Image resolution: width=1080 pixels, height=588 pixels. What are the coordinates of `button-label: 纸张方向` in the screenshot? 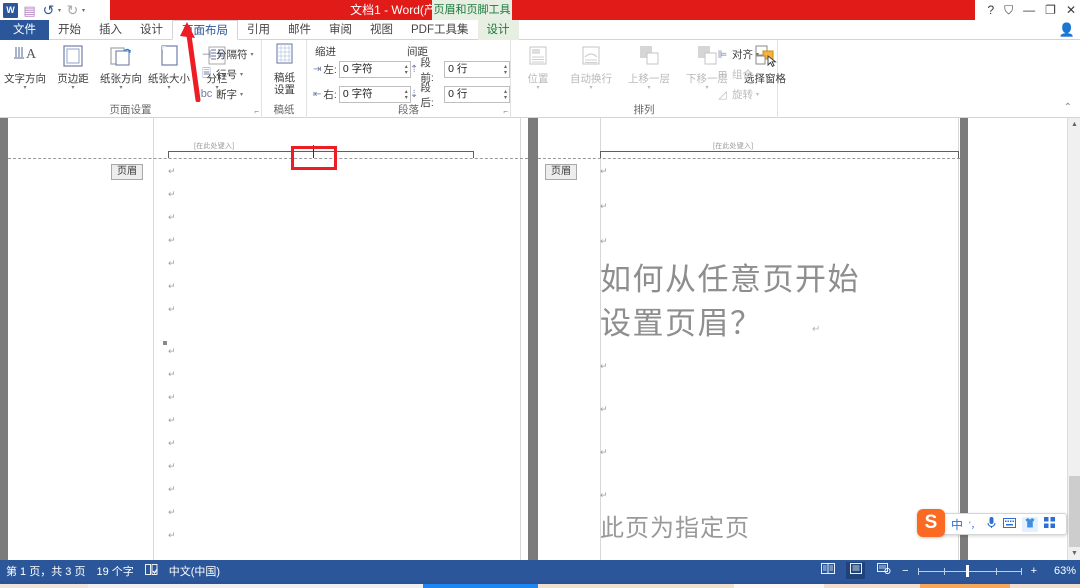 It's located at (121, 79).